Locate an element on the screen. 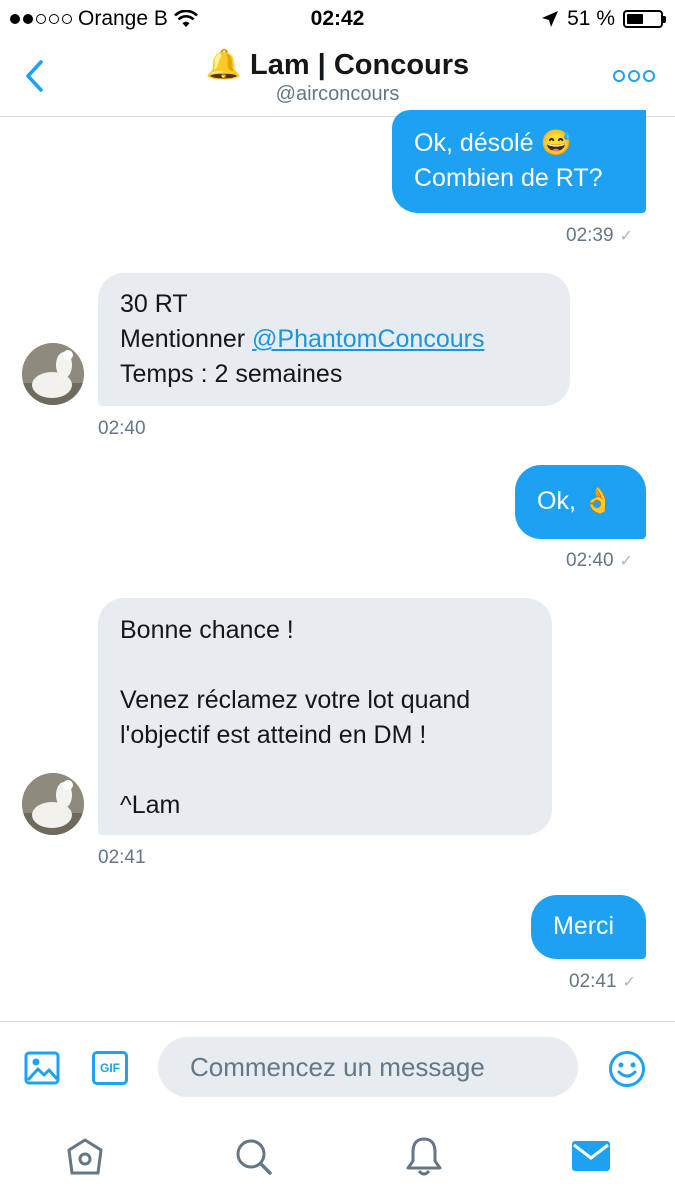 The image size is (675, 1200). status-right: 51 % is located at coordinates (603, 19).